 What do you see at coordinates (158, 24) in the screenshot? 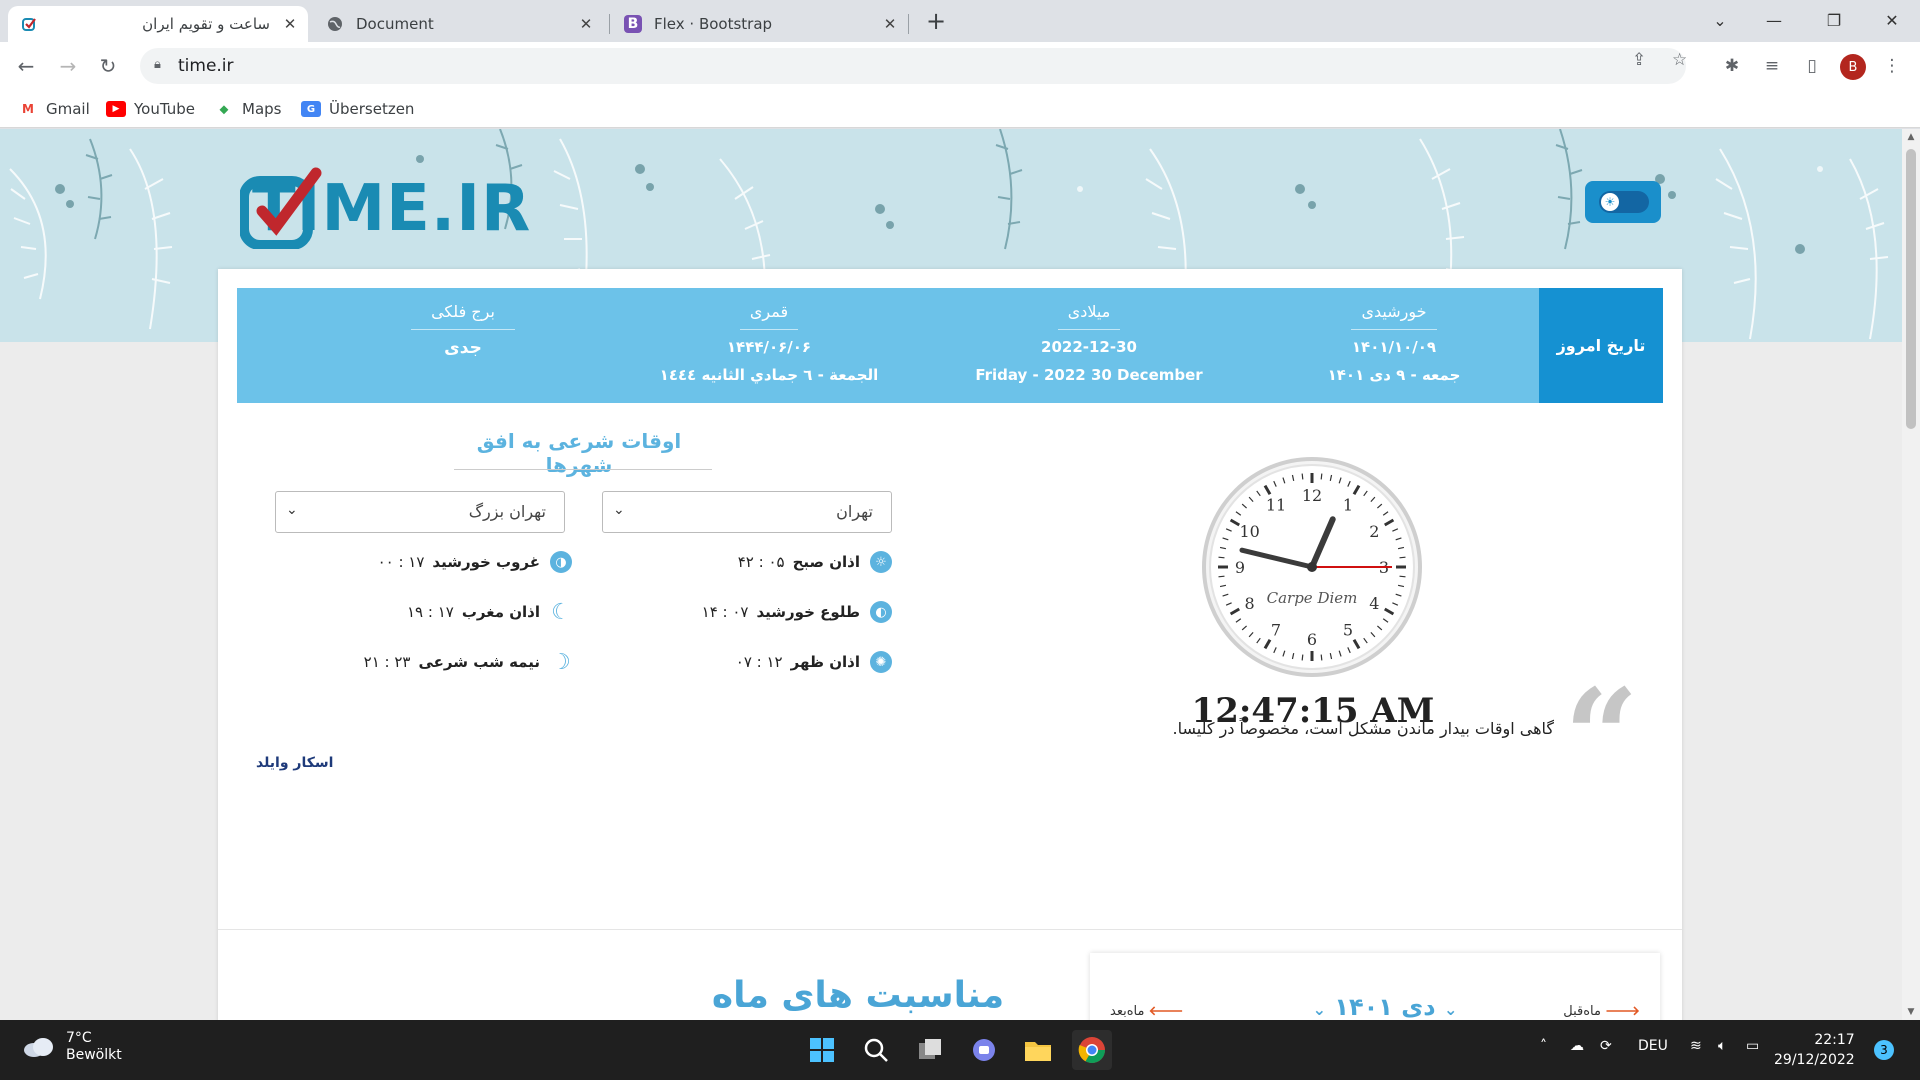
I see `tab-time-ir: ساعت و تقویم ایران ✕` at bounding box center [158, 24].